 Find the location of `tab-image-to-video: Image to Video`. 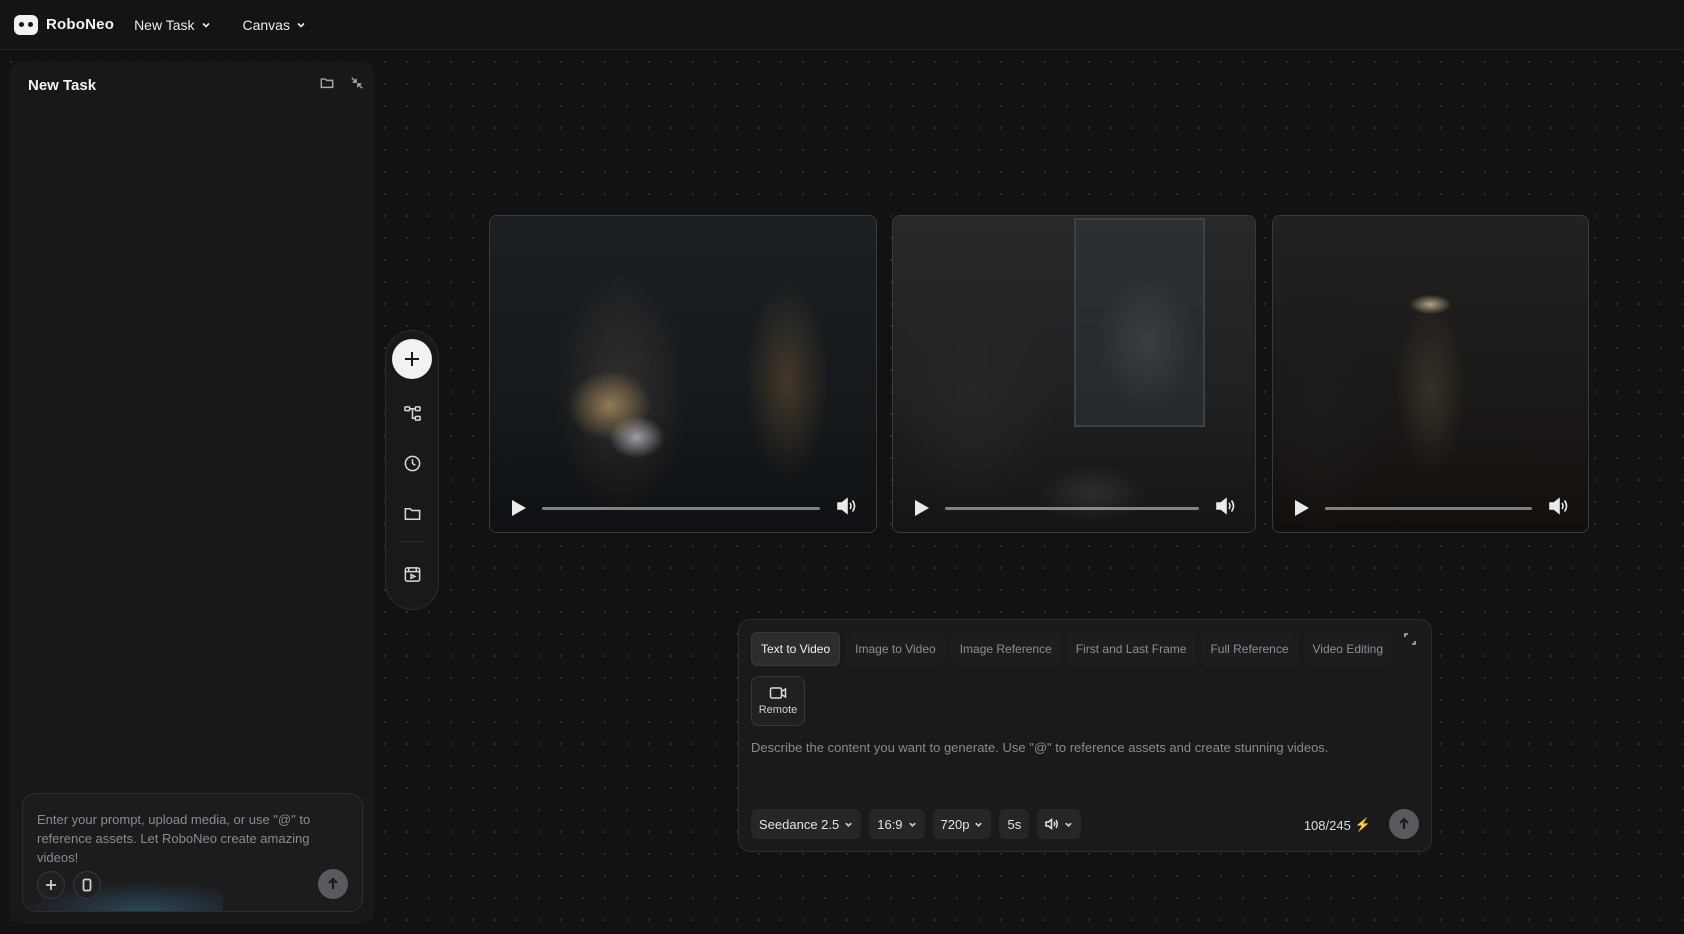

tab-image-to-video: Image to Video is located at coordinates (895, 649).